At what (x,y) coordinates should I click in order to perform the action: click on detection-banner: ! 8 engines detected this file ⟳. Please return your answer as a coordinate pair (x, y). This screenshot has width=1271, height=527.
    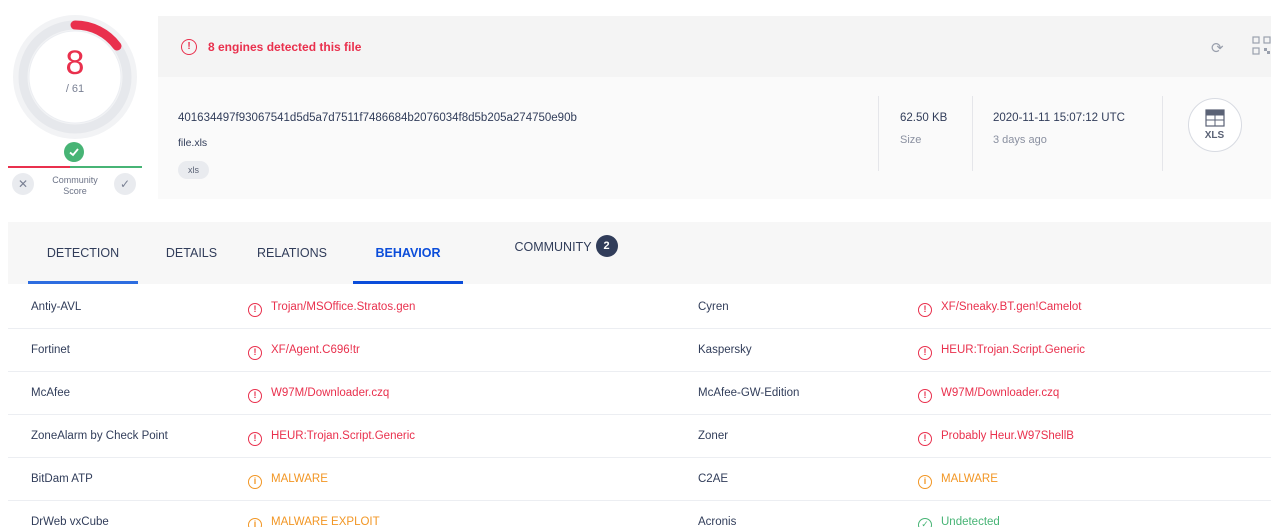
    Looking at the image, I should click on (714, 46).